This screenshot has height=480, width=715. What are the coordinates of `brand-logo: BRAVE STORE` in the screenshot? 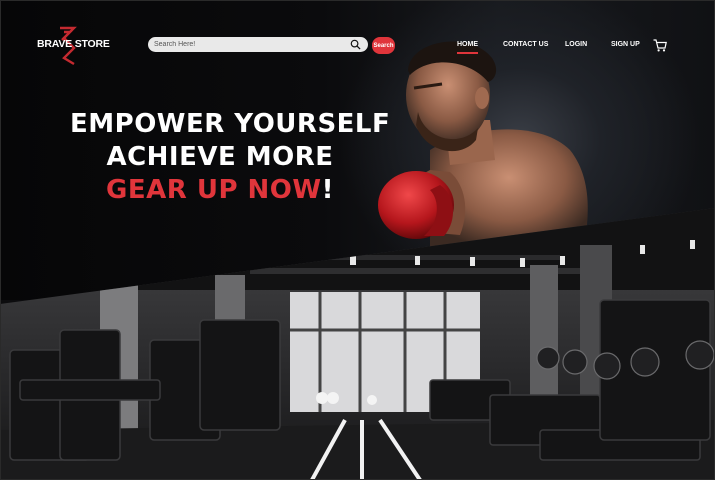 It's located at (72, 46).